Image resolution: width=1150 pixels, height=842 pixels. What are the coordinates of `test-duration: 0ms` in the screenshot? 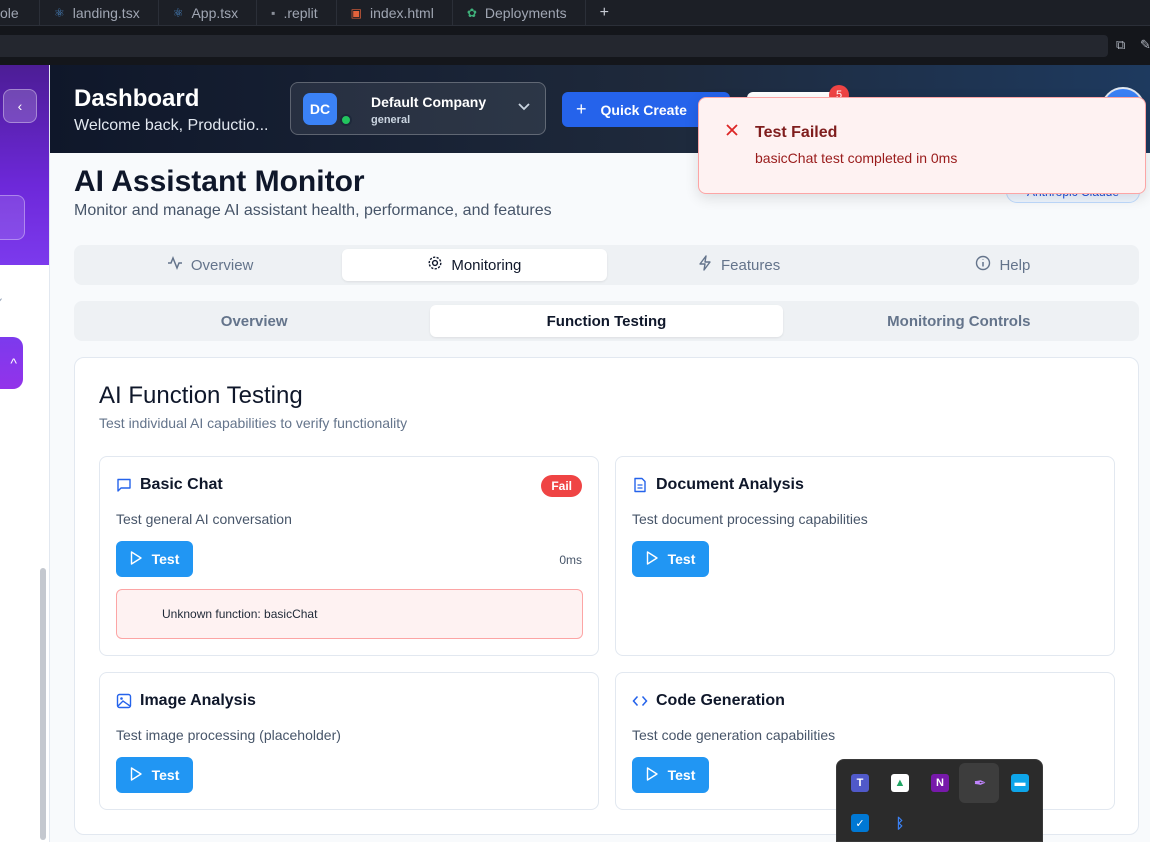 It's located at (570, 560).